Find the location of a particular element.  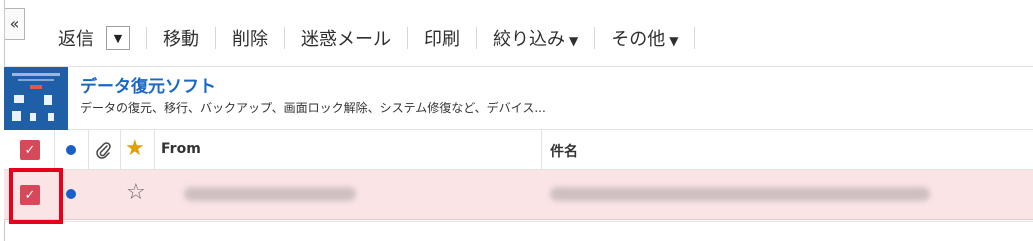

from-redacted is located at coordinates (270, 194).